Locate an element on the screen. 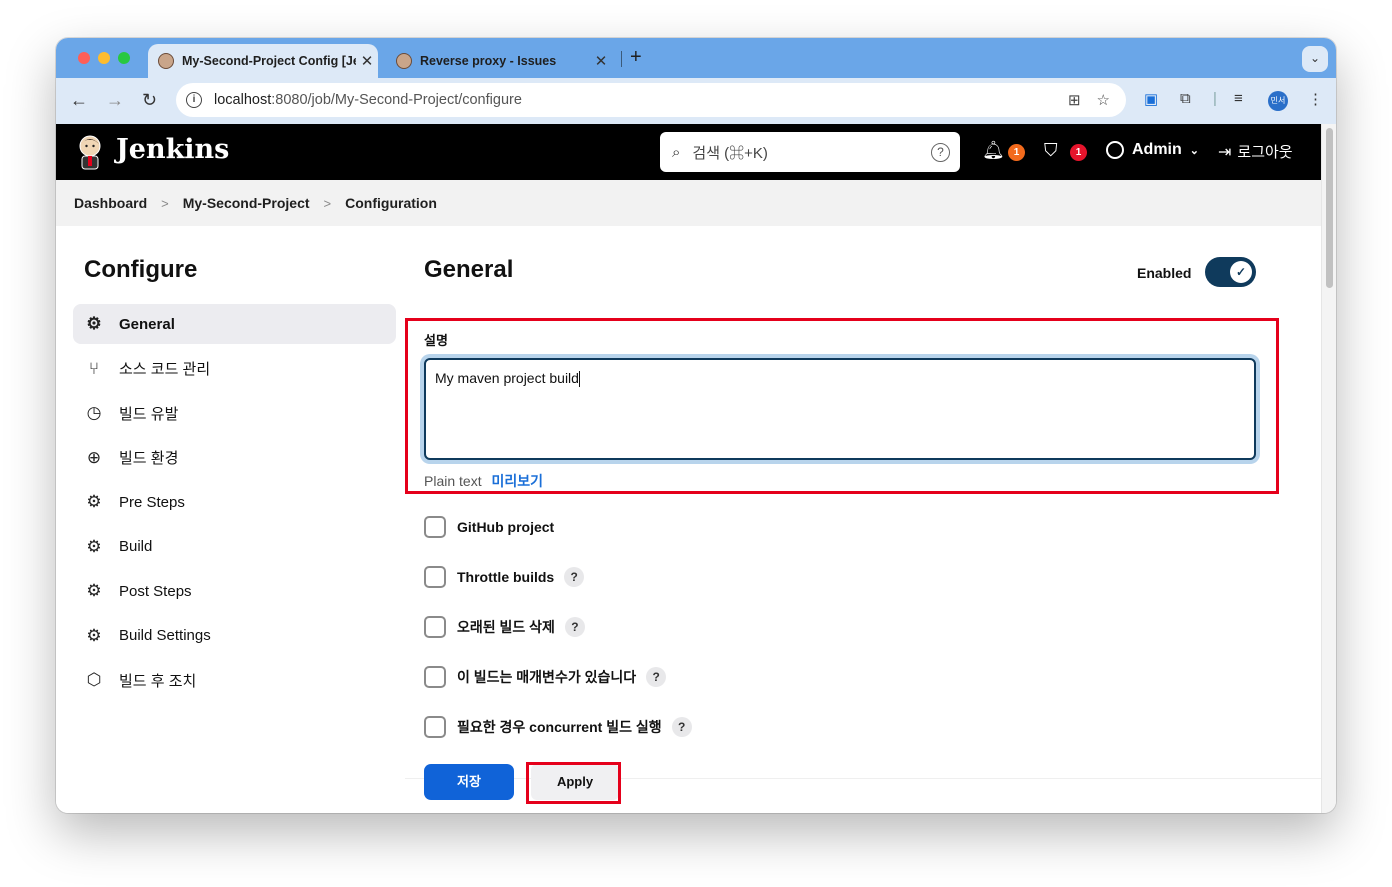 The height and width of the screenshot is (887, 1392). text-cursor is located at coordinates (579, 379).